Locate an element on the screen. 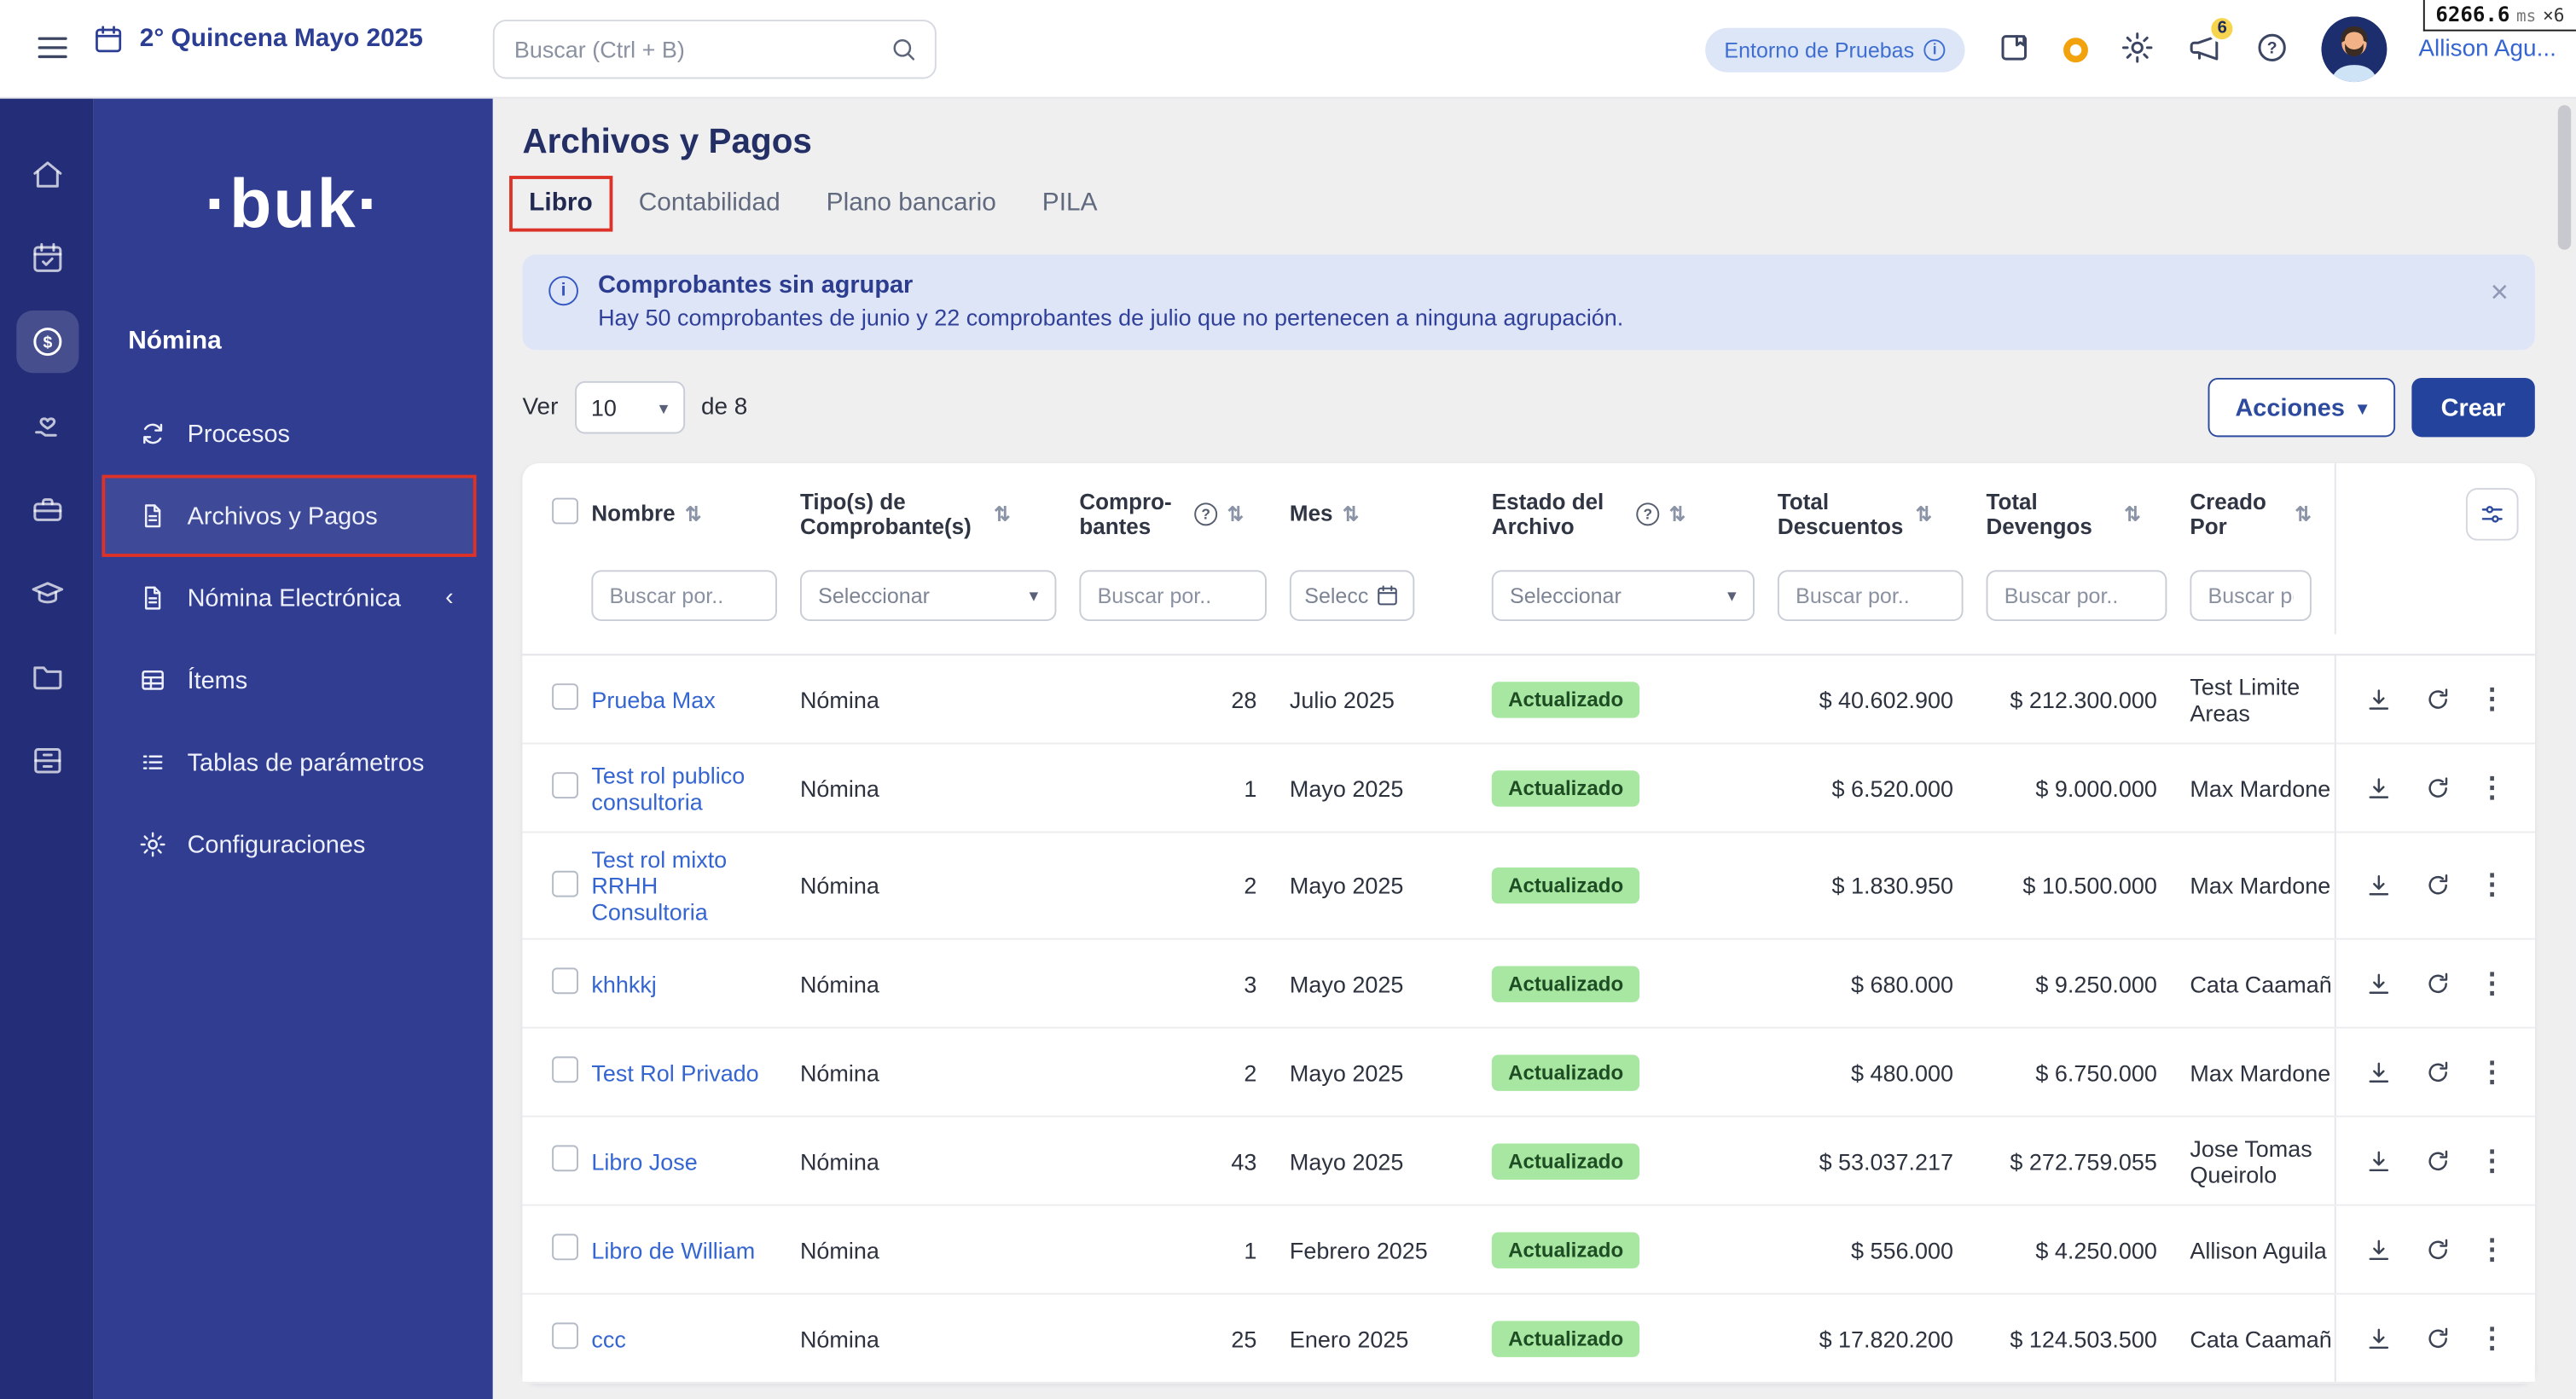  scrollbar-thumb is located at coordinates (2564, 177).